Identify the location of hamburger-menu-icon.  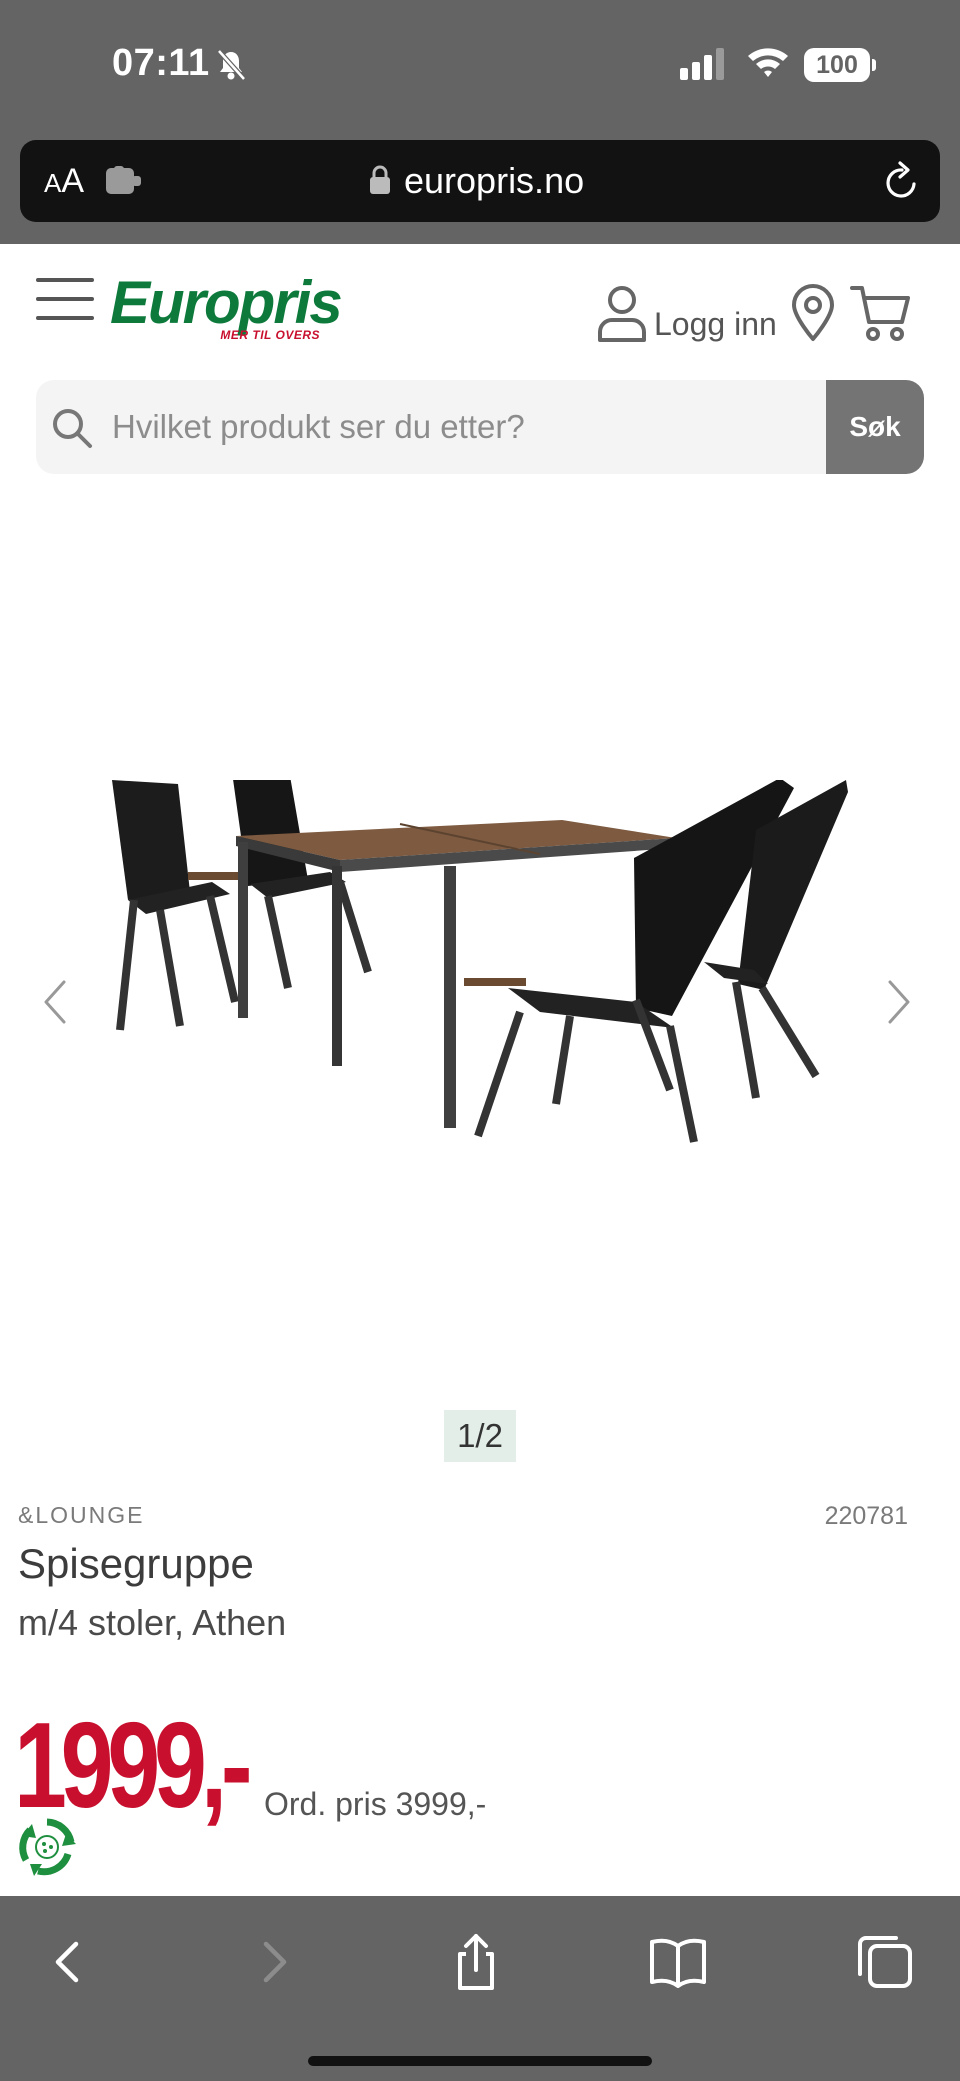
(65, 300).